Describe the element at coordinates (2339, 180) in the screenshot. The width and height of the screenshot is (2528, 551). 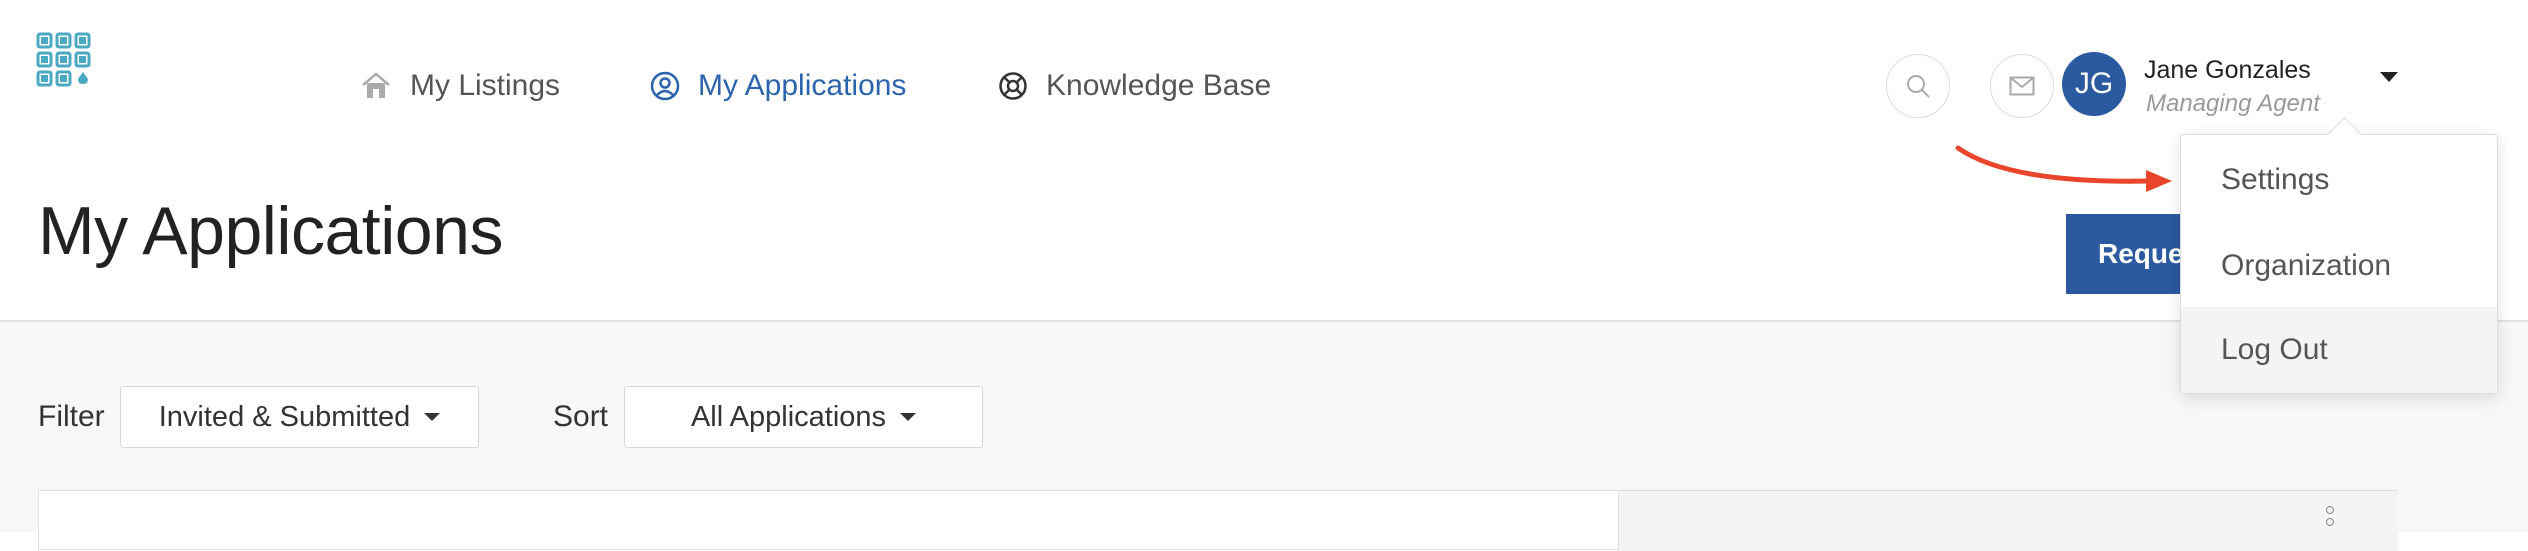
I see `menu-item-settings: Settings` at that location.